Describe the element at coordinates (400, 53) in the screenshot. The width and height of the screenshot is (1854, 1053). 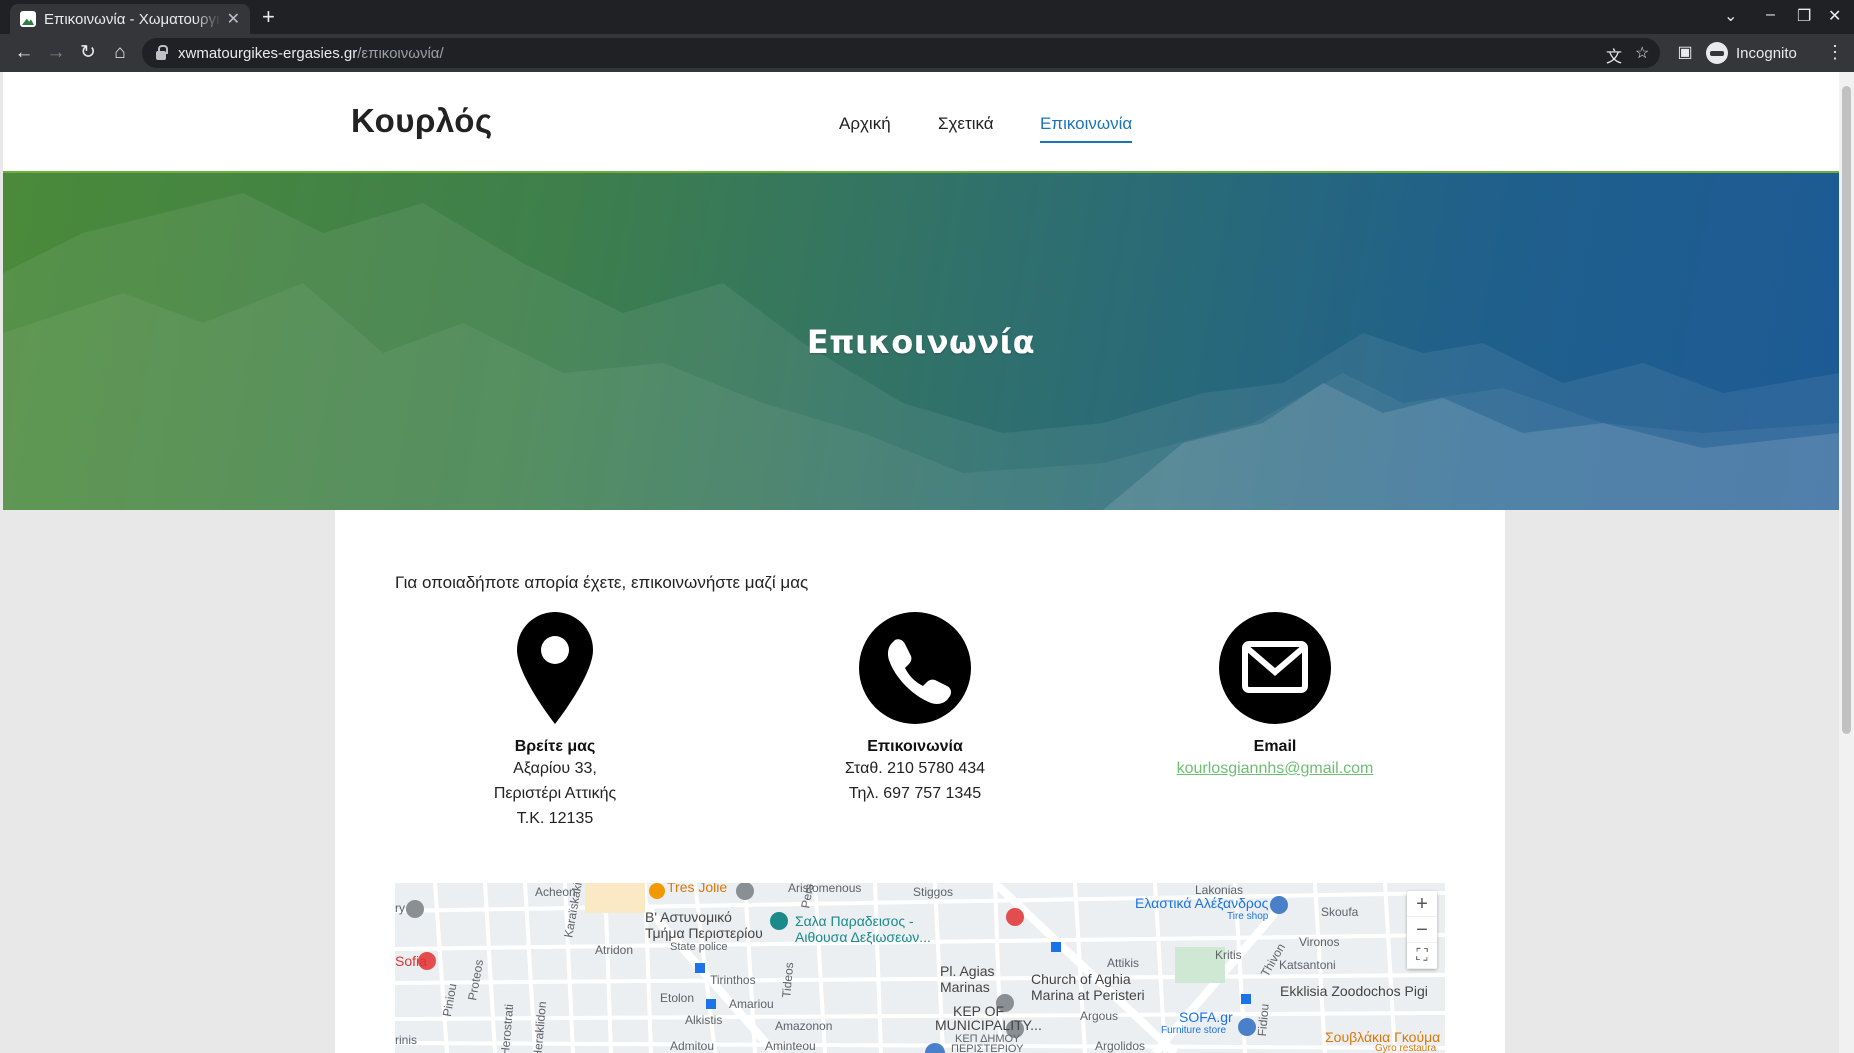
I see `url-path: /επικοινωνία/` at that location.